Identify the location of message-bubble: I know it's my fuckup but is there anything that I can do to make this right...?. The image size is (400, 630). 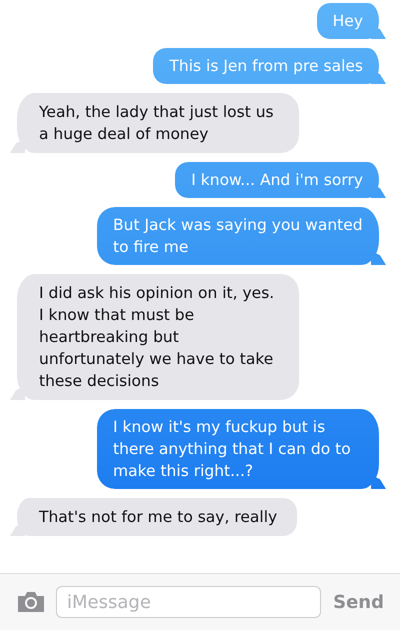
(241, 449).